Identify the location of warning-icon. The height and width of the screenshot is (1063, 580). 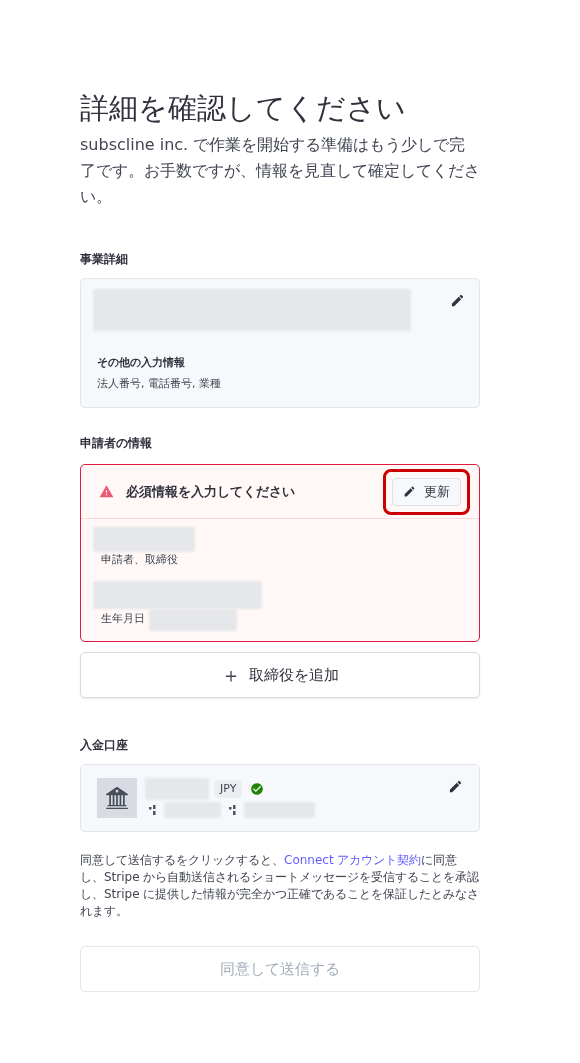
(106, 491).